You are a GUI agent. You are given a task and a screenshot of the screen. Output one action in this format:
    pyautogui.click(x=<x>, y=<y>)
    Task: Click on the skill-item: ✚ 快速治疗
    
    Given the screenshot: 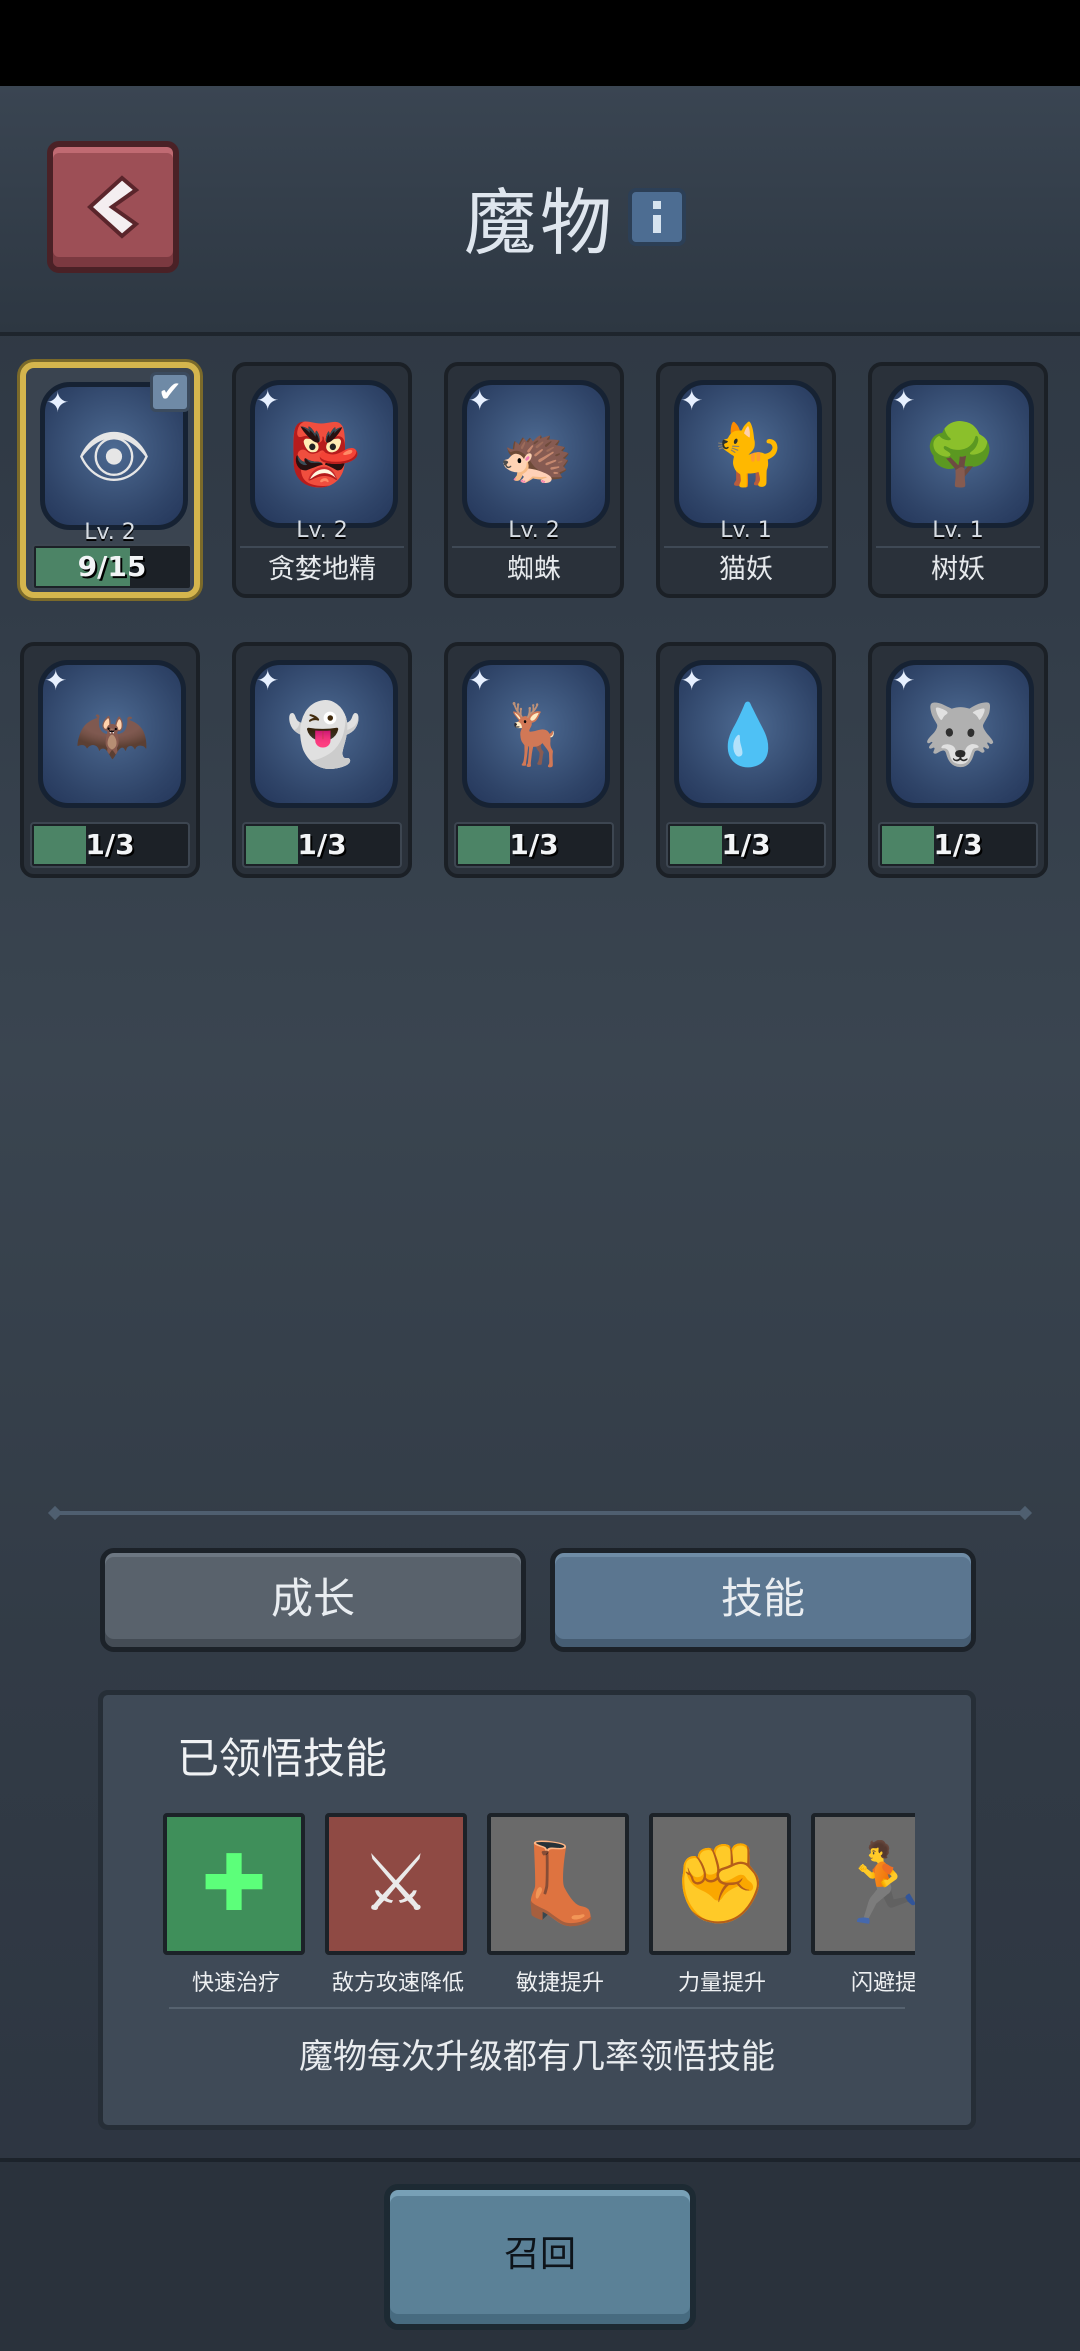 What is the action you would take?
    pyautogui.click(x=236, y=1905)
    